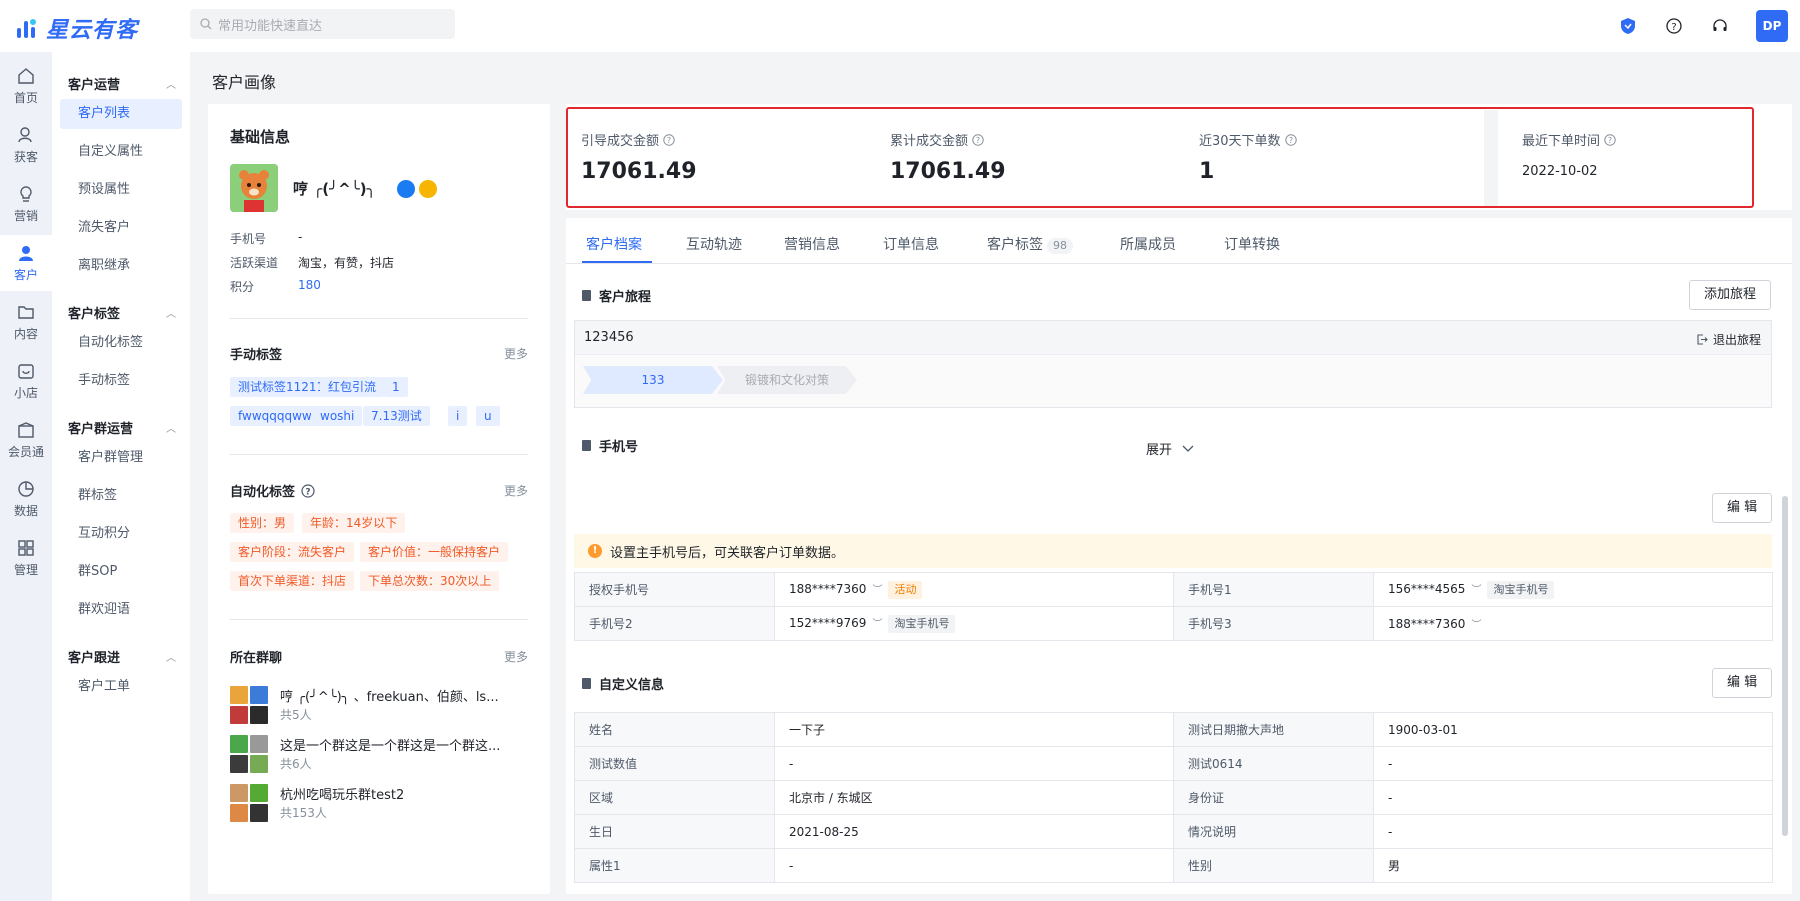 The image size is (1800, 901). I want to click on menu-item: 自动化标签, so click(121, 343).